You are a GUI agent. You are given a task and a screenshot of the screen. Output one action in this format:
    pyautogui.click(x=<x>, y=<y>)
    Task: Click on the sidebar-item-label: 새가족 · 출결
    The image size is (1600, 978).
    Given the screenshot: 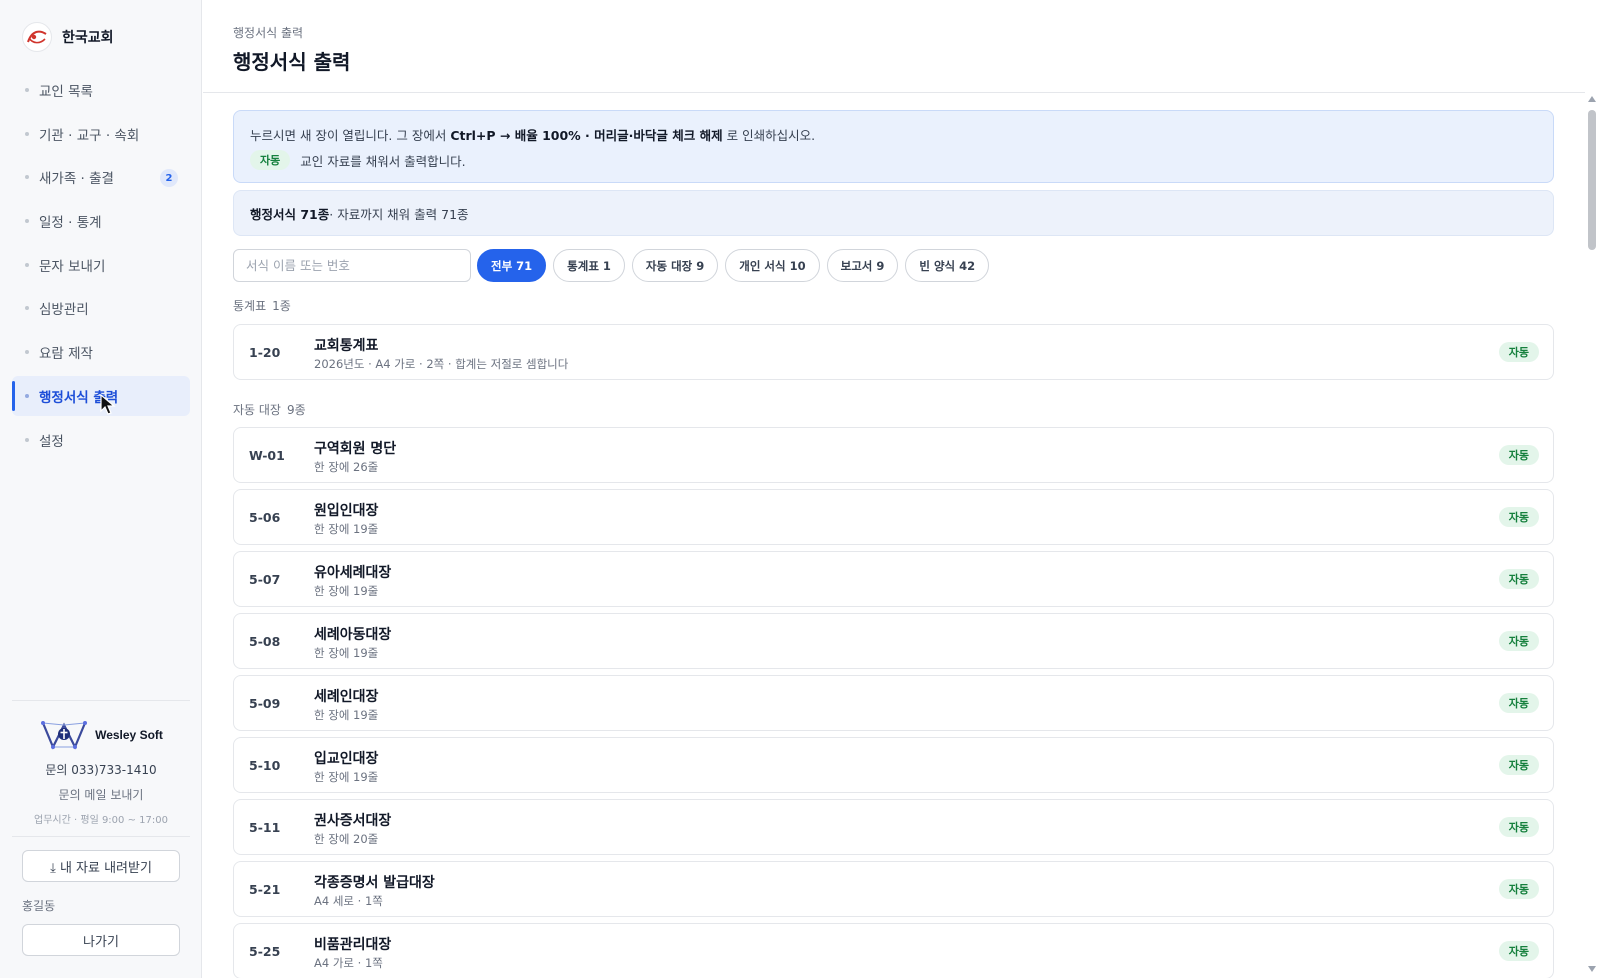 What is the action you would take?
    pyautogui.click(x=76, y=179)
    